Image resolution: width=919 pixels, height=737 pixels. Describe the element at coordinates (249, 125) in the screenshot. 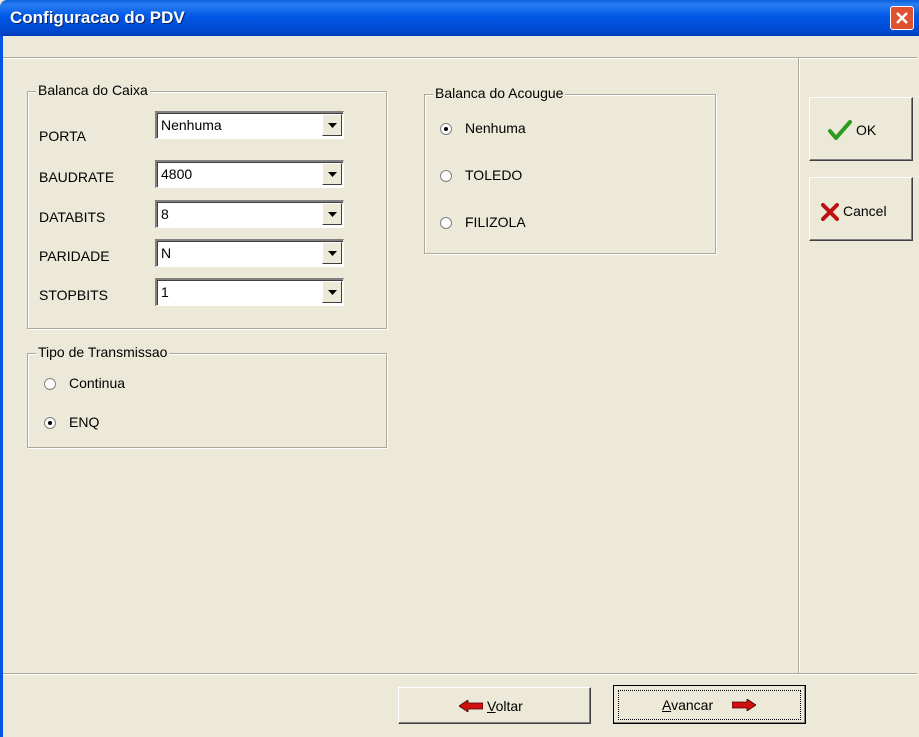

I see `porta-select: Nenhuma` at that location.